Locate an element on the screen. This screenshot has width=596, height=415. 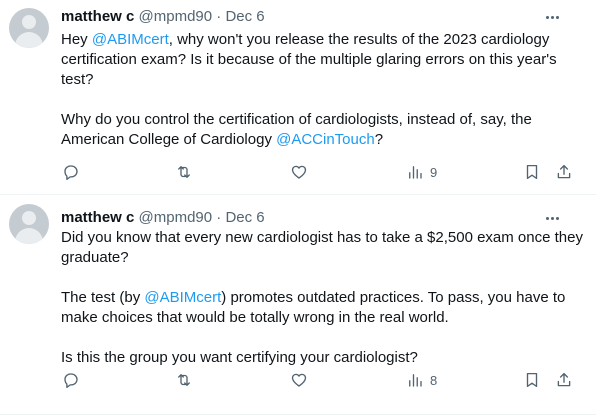
tweet-actions: 9 is located at coordinates (323, 172).